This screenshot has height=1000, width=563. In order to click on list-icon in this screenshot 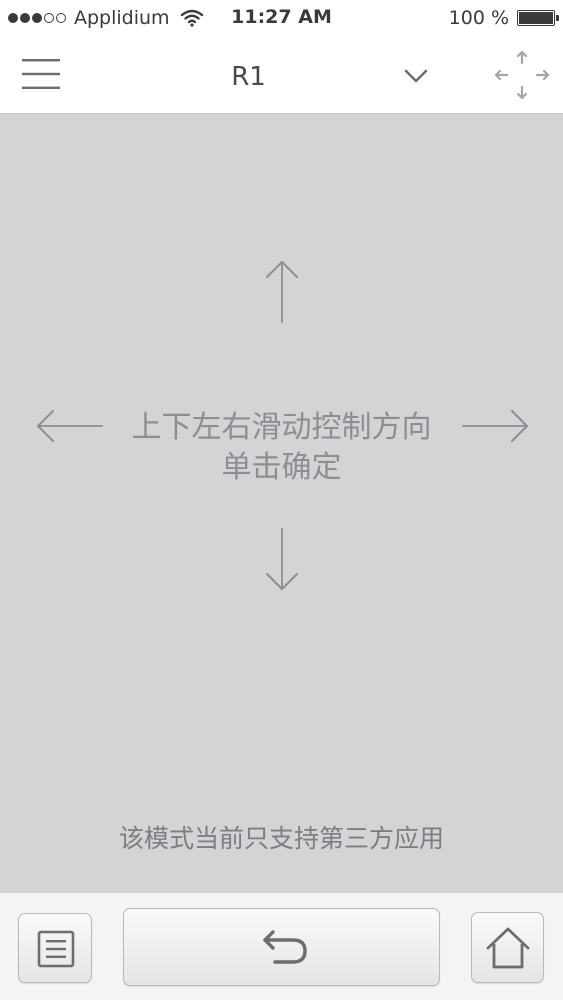, I will do `click(56, 949)`.